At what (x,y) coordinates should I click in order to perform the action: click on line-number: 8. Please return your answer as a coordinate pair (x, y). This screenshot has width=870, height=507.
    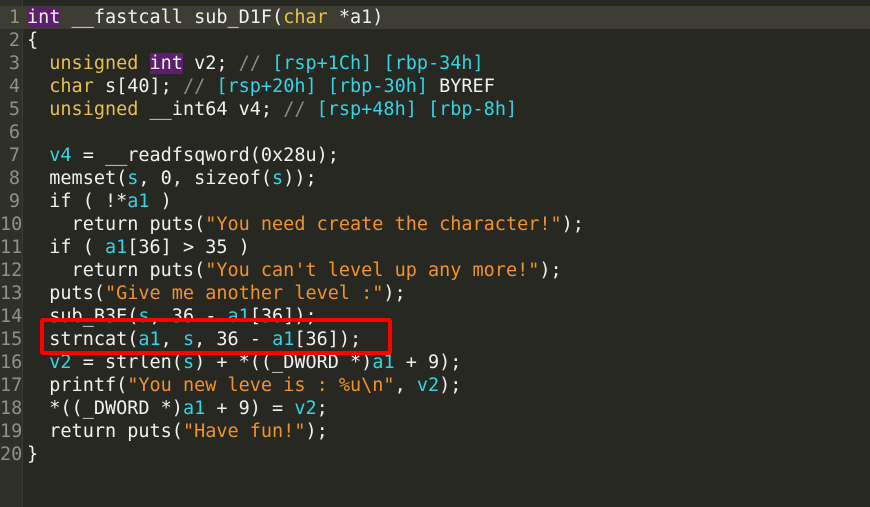
    Looking at the image, I should click on (14, 178).